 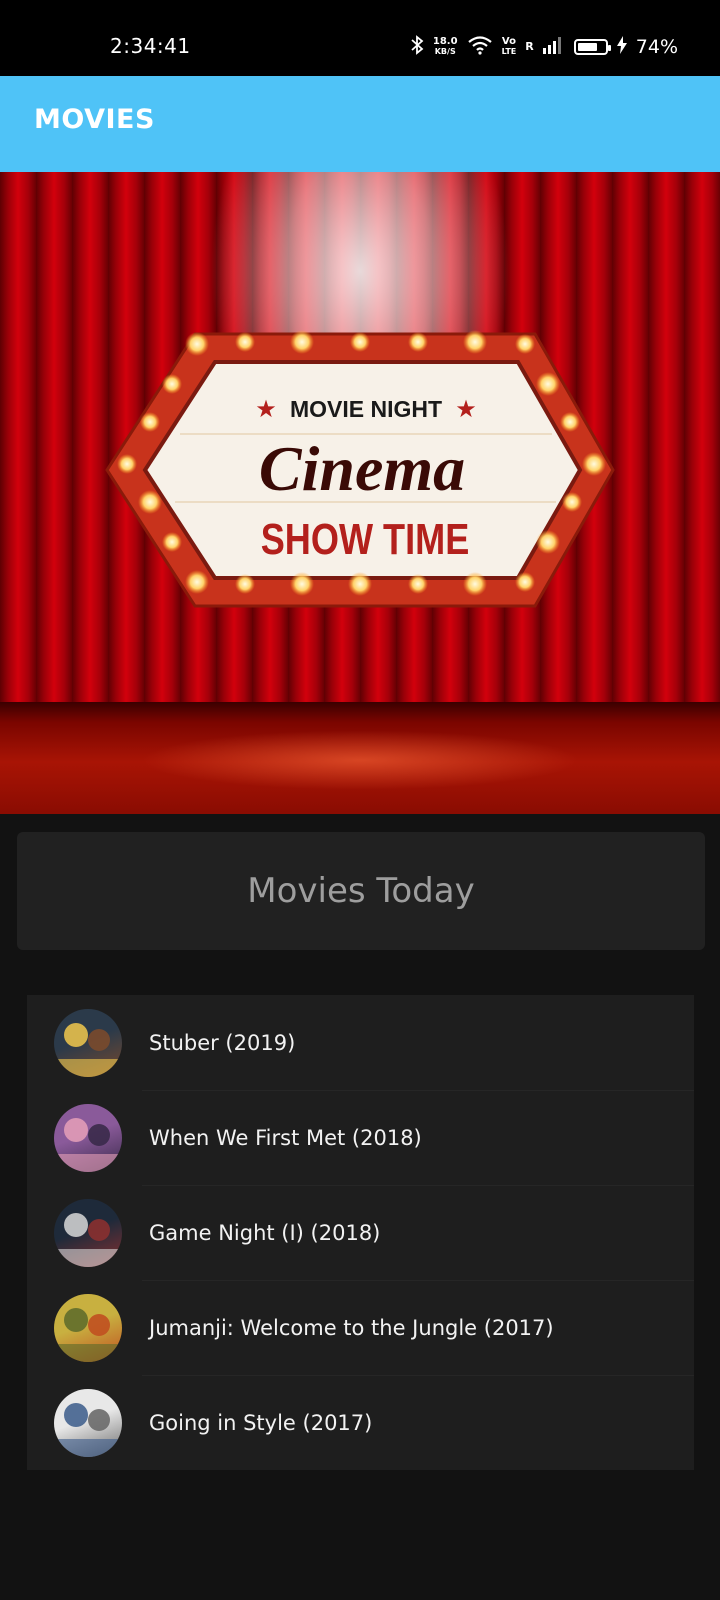 I want to click on movie-title: Game Night (I) (2018), so click(x=265, y=1232).